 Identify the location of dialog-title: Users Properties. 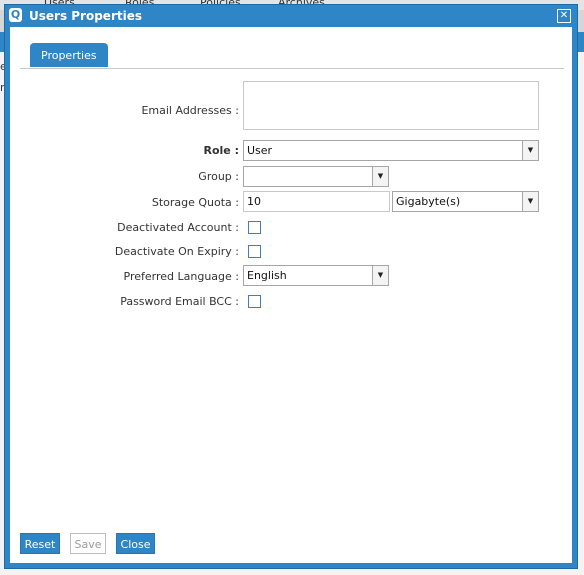
(85, 16).